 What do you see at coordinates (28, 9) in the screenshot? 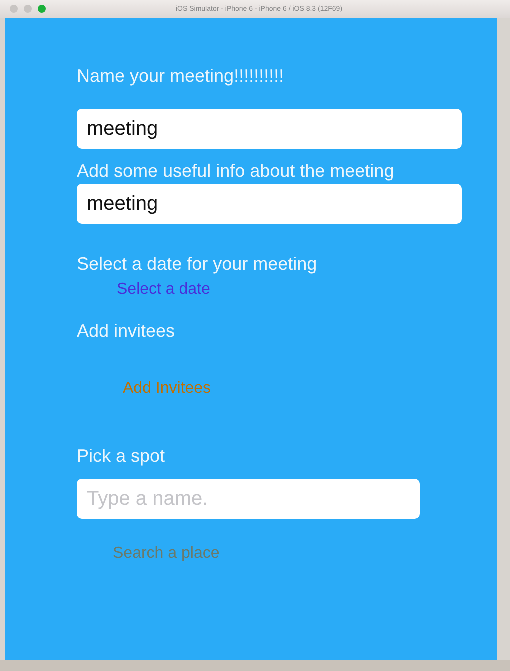
I see `minimize-icon` at bounding box center [28, 9].